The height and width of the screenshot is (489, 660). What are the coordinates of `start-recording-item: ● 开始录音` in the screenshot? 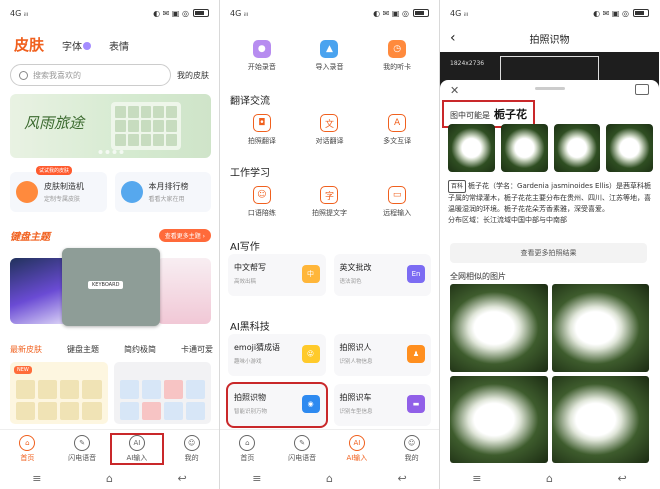 It's located at (262, 56).